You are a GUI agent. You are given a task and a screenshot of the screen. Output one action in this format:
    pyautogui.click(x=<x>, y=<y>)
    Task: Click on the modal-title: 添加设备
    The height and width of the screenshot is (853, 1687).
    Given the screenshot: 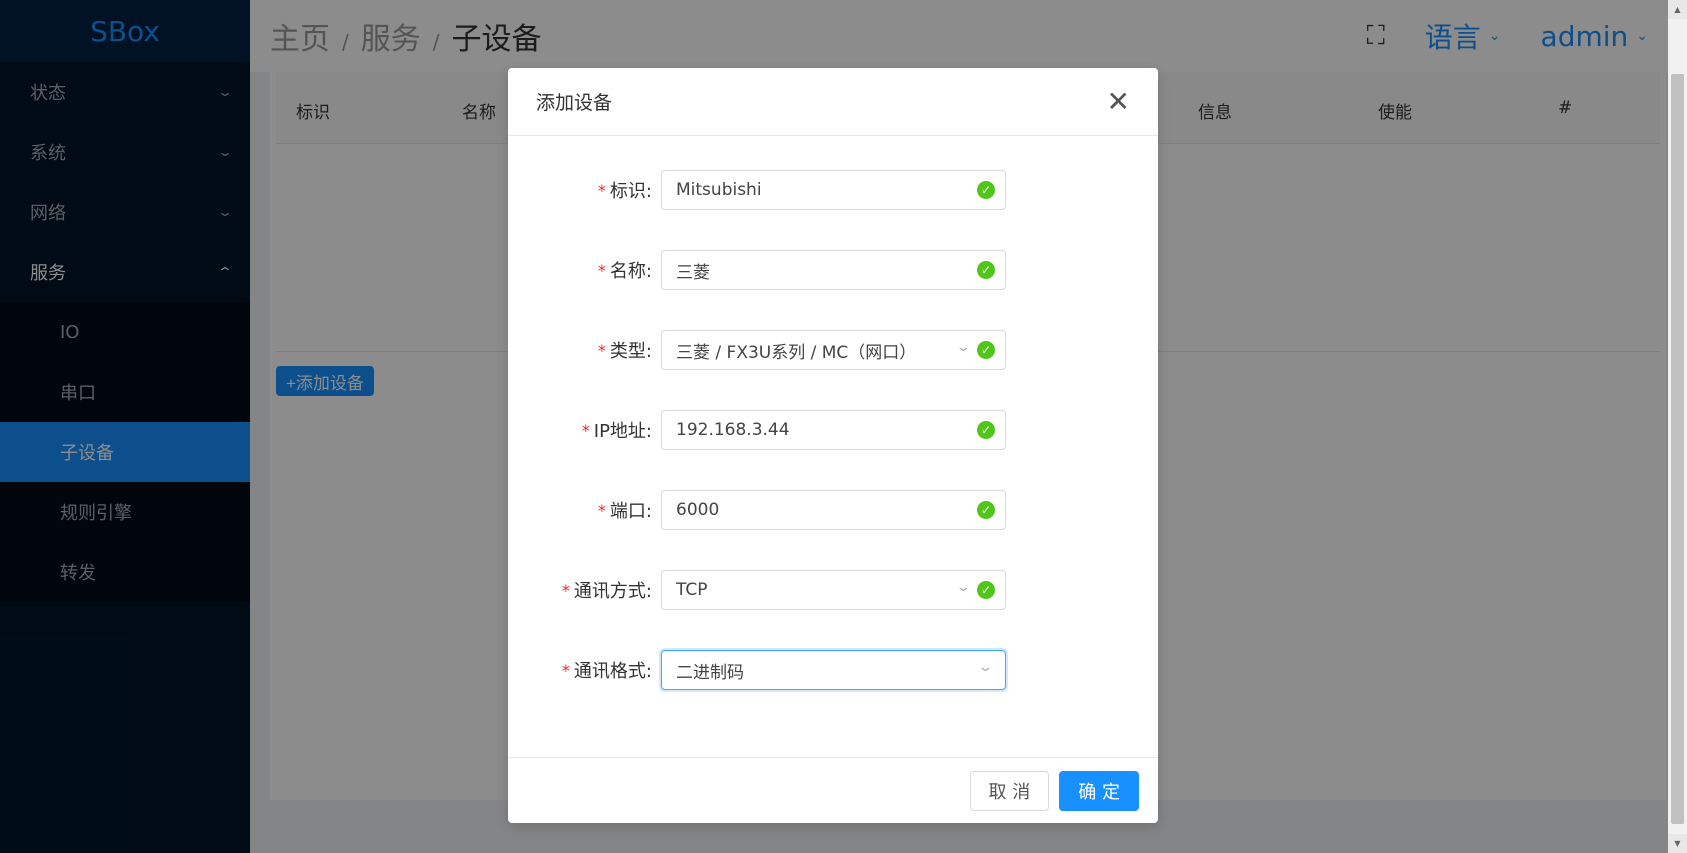 What is the action you would take?
    pyautogui.click(x=574, y=103)
    